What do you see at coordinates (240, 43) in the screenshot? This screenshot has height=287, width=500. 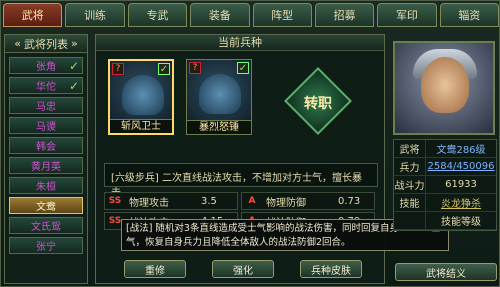 I see `troop-panel-title: 当前兵种` at bounding box center [240, 43].